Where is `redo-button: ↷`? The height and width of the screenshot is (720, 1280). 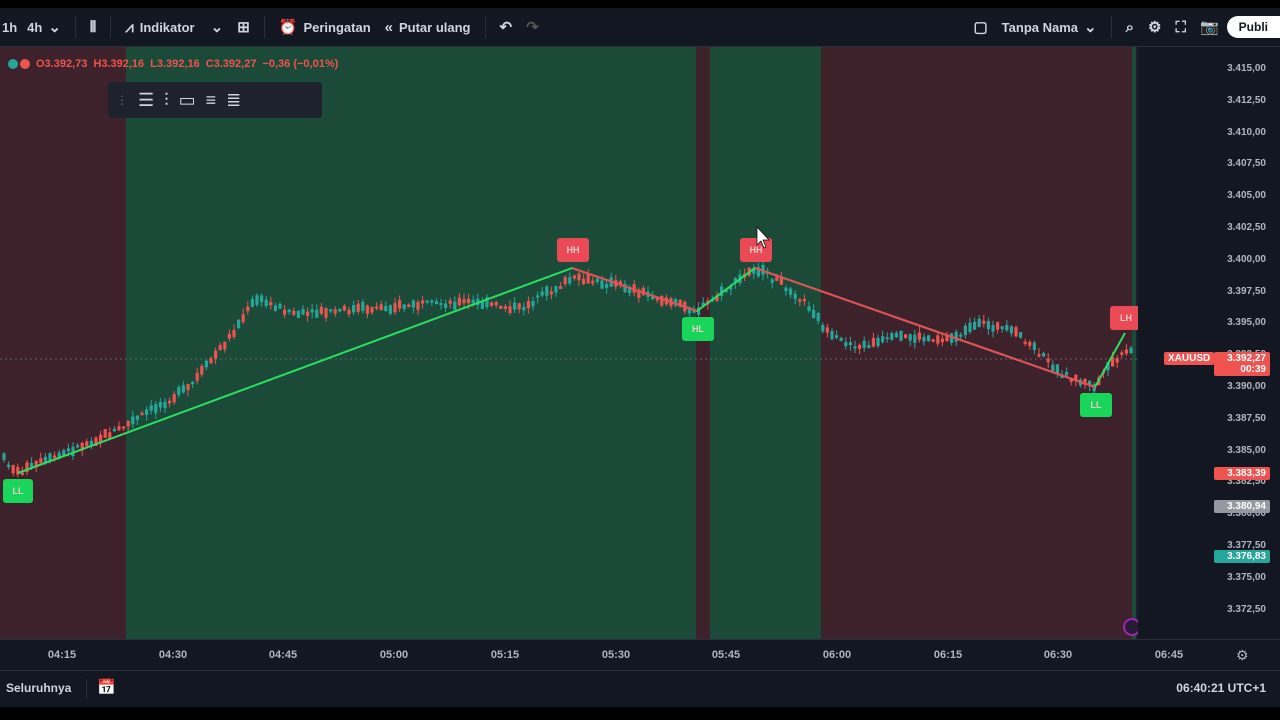 redo-button: ↷ is located at coordinates (532, 27).